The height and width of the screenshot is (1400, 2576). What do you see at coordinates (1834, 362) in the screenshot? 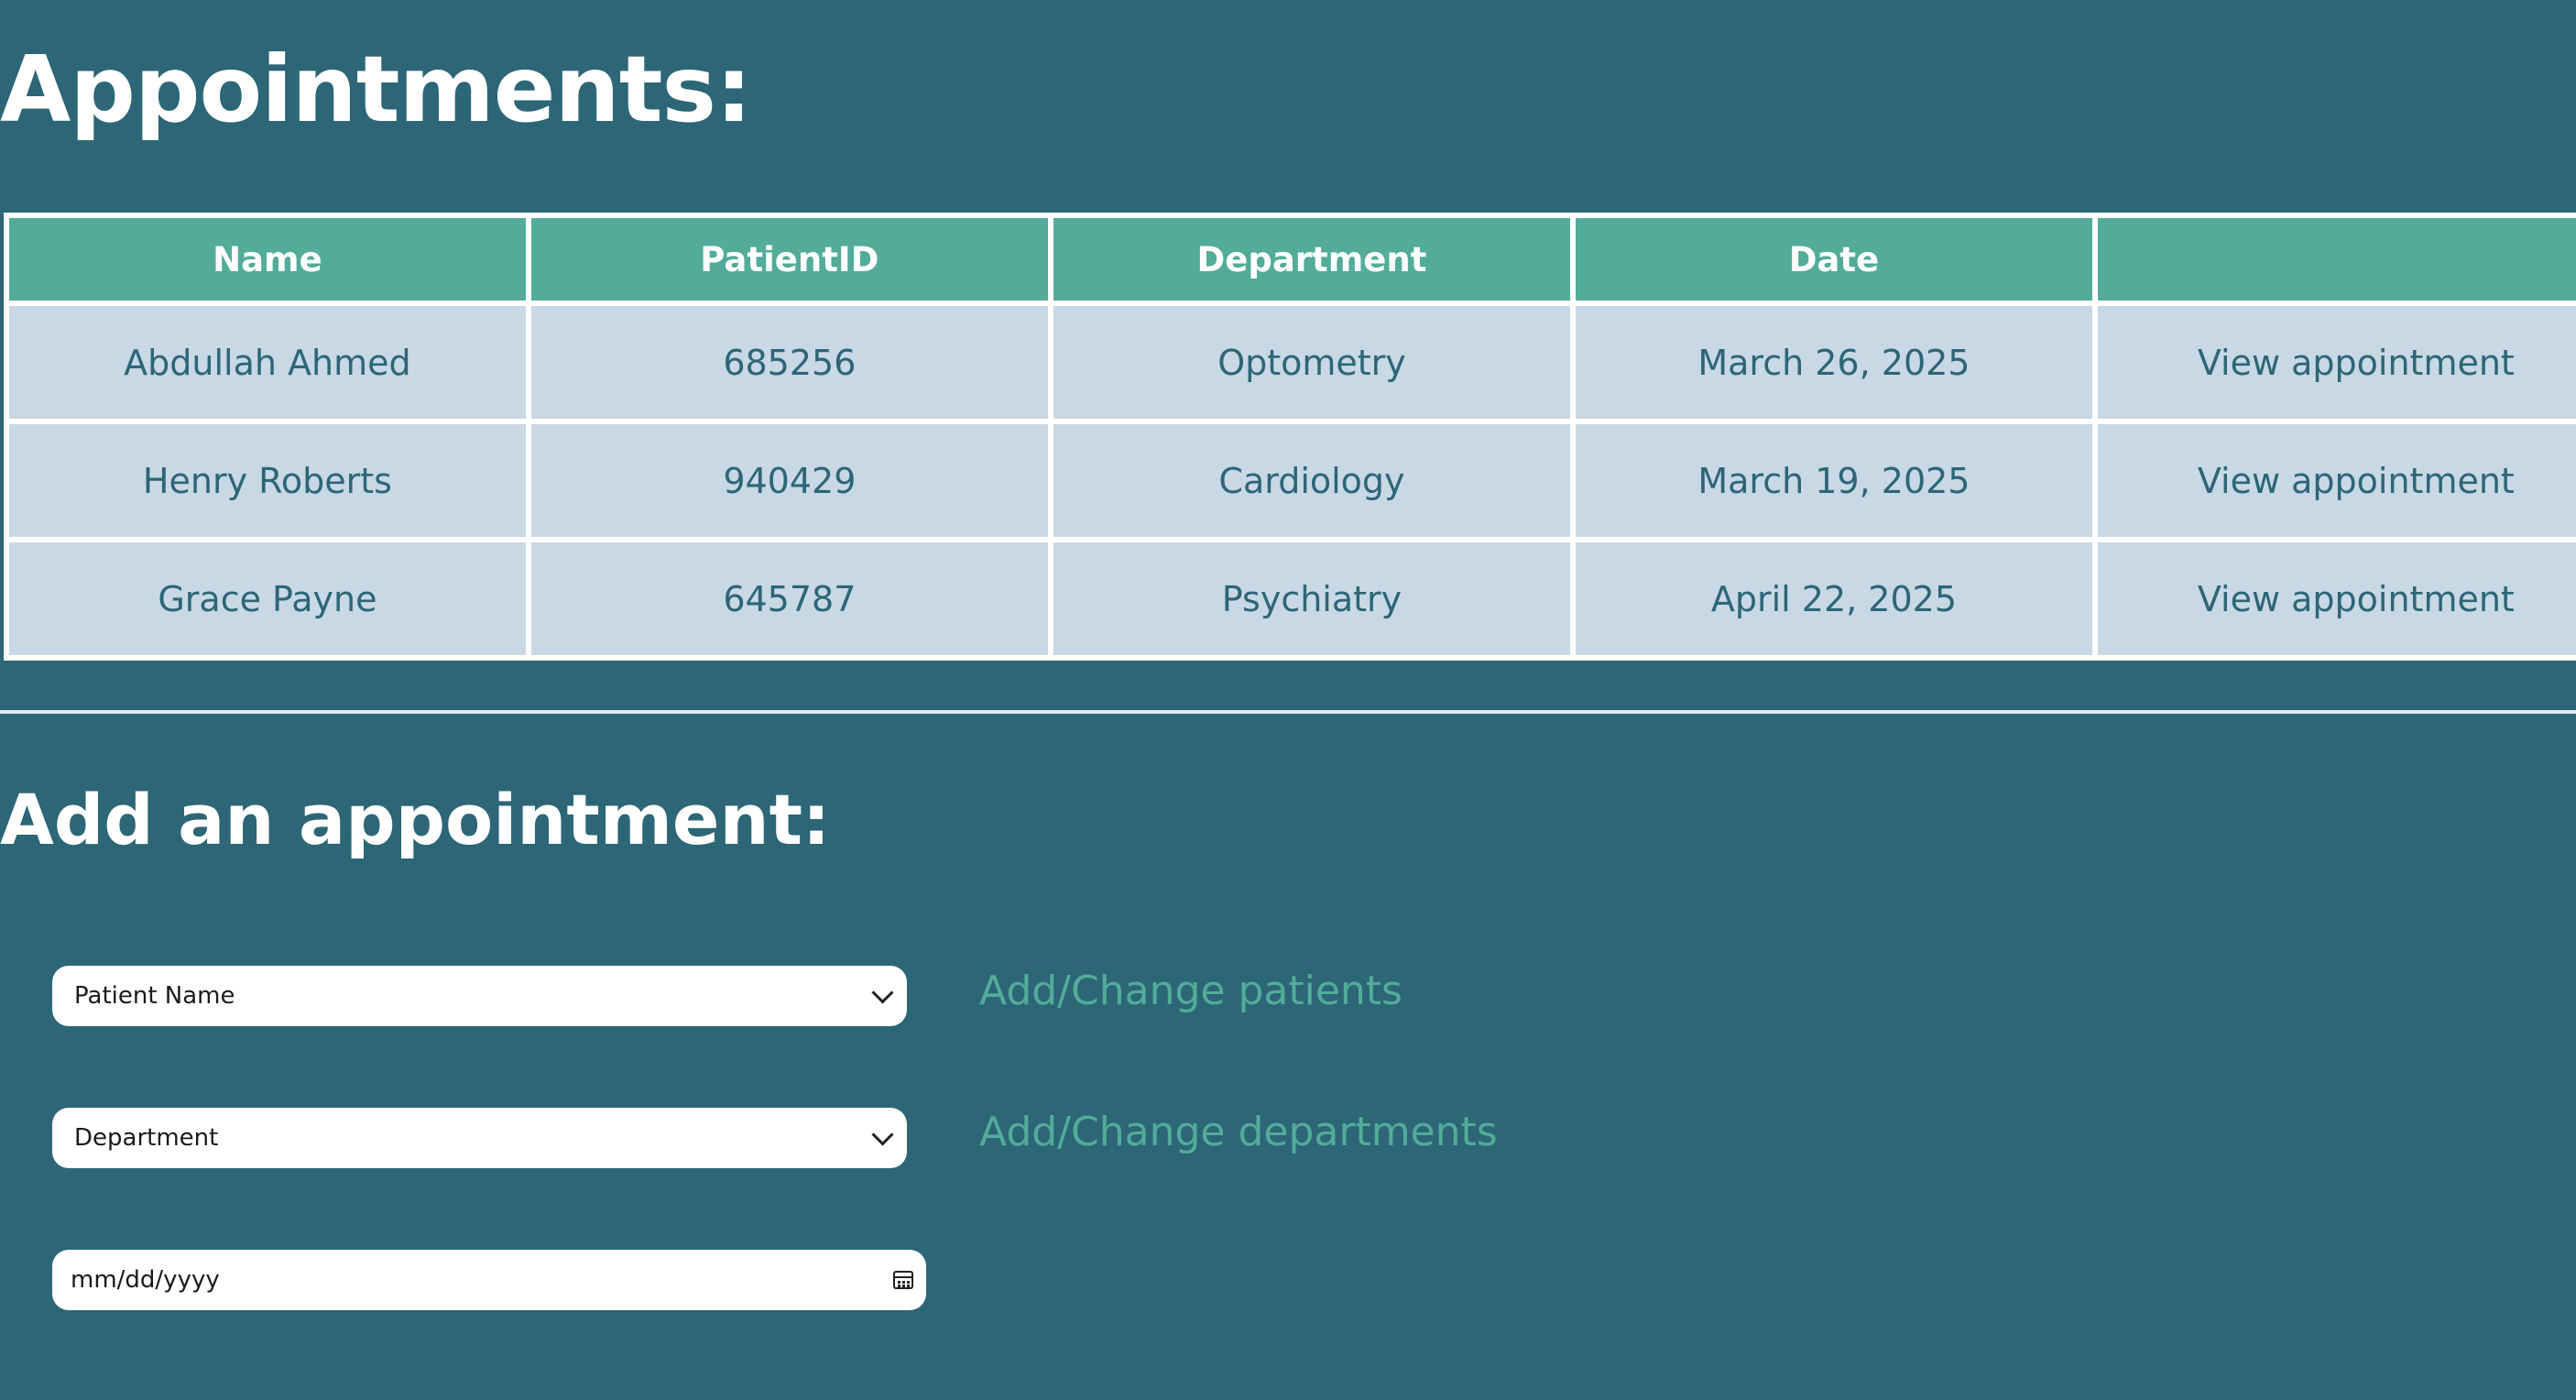
I see `date-cell: March 26, 2025` at bounding box center [1834, 362].